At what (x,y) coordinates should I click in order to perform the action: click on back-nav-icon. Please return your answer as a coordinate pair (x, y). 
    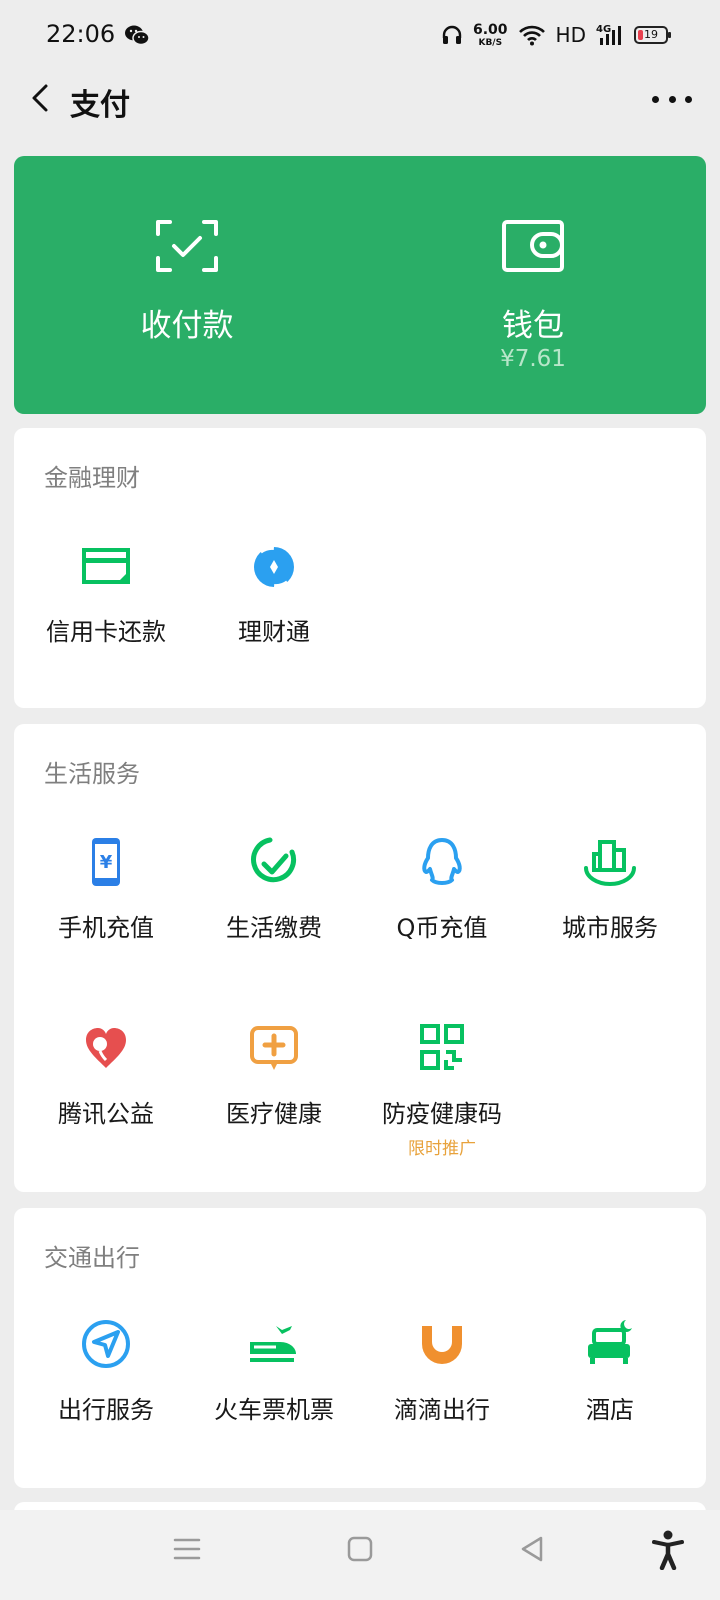
    Looking at the image, I should click on (532, 1549).